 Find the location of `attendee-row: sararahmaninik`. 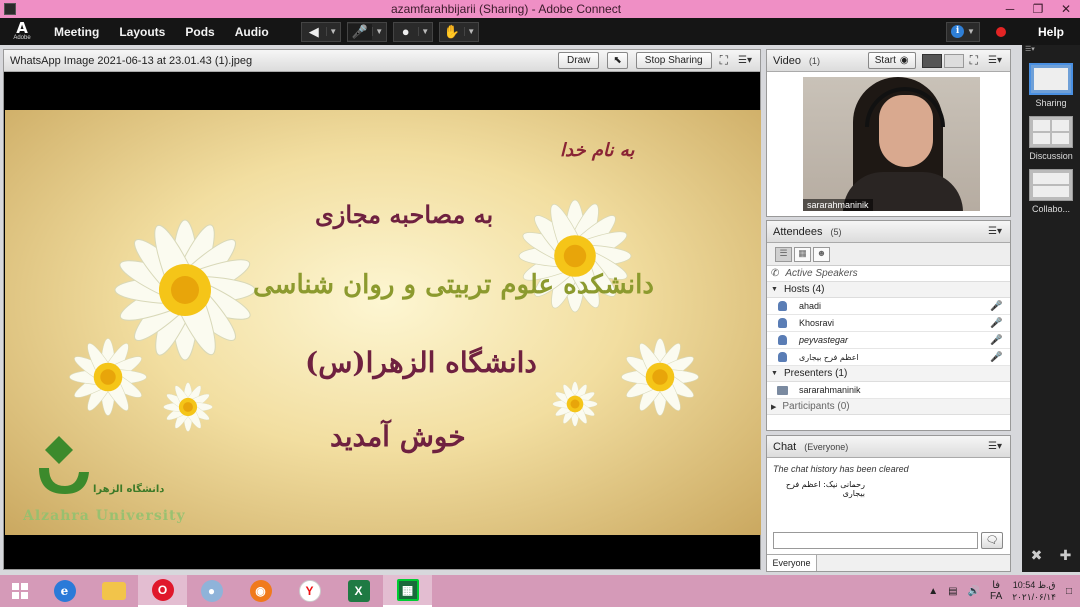

attendee-row: sararahmaninik is located at coordinates (888, 390).